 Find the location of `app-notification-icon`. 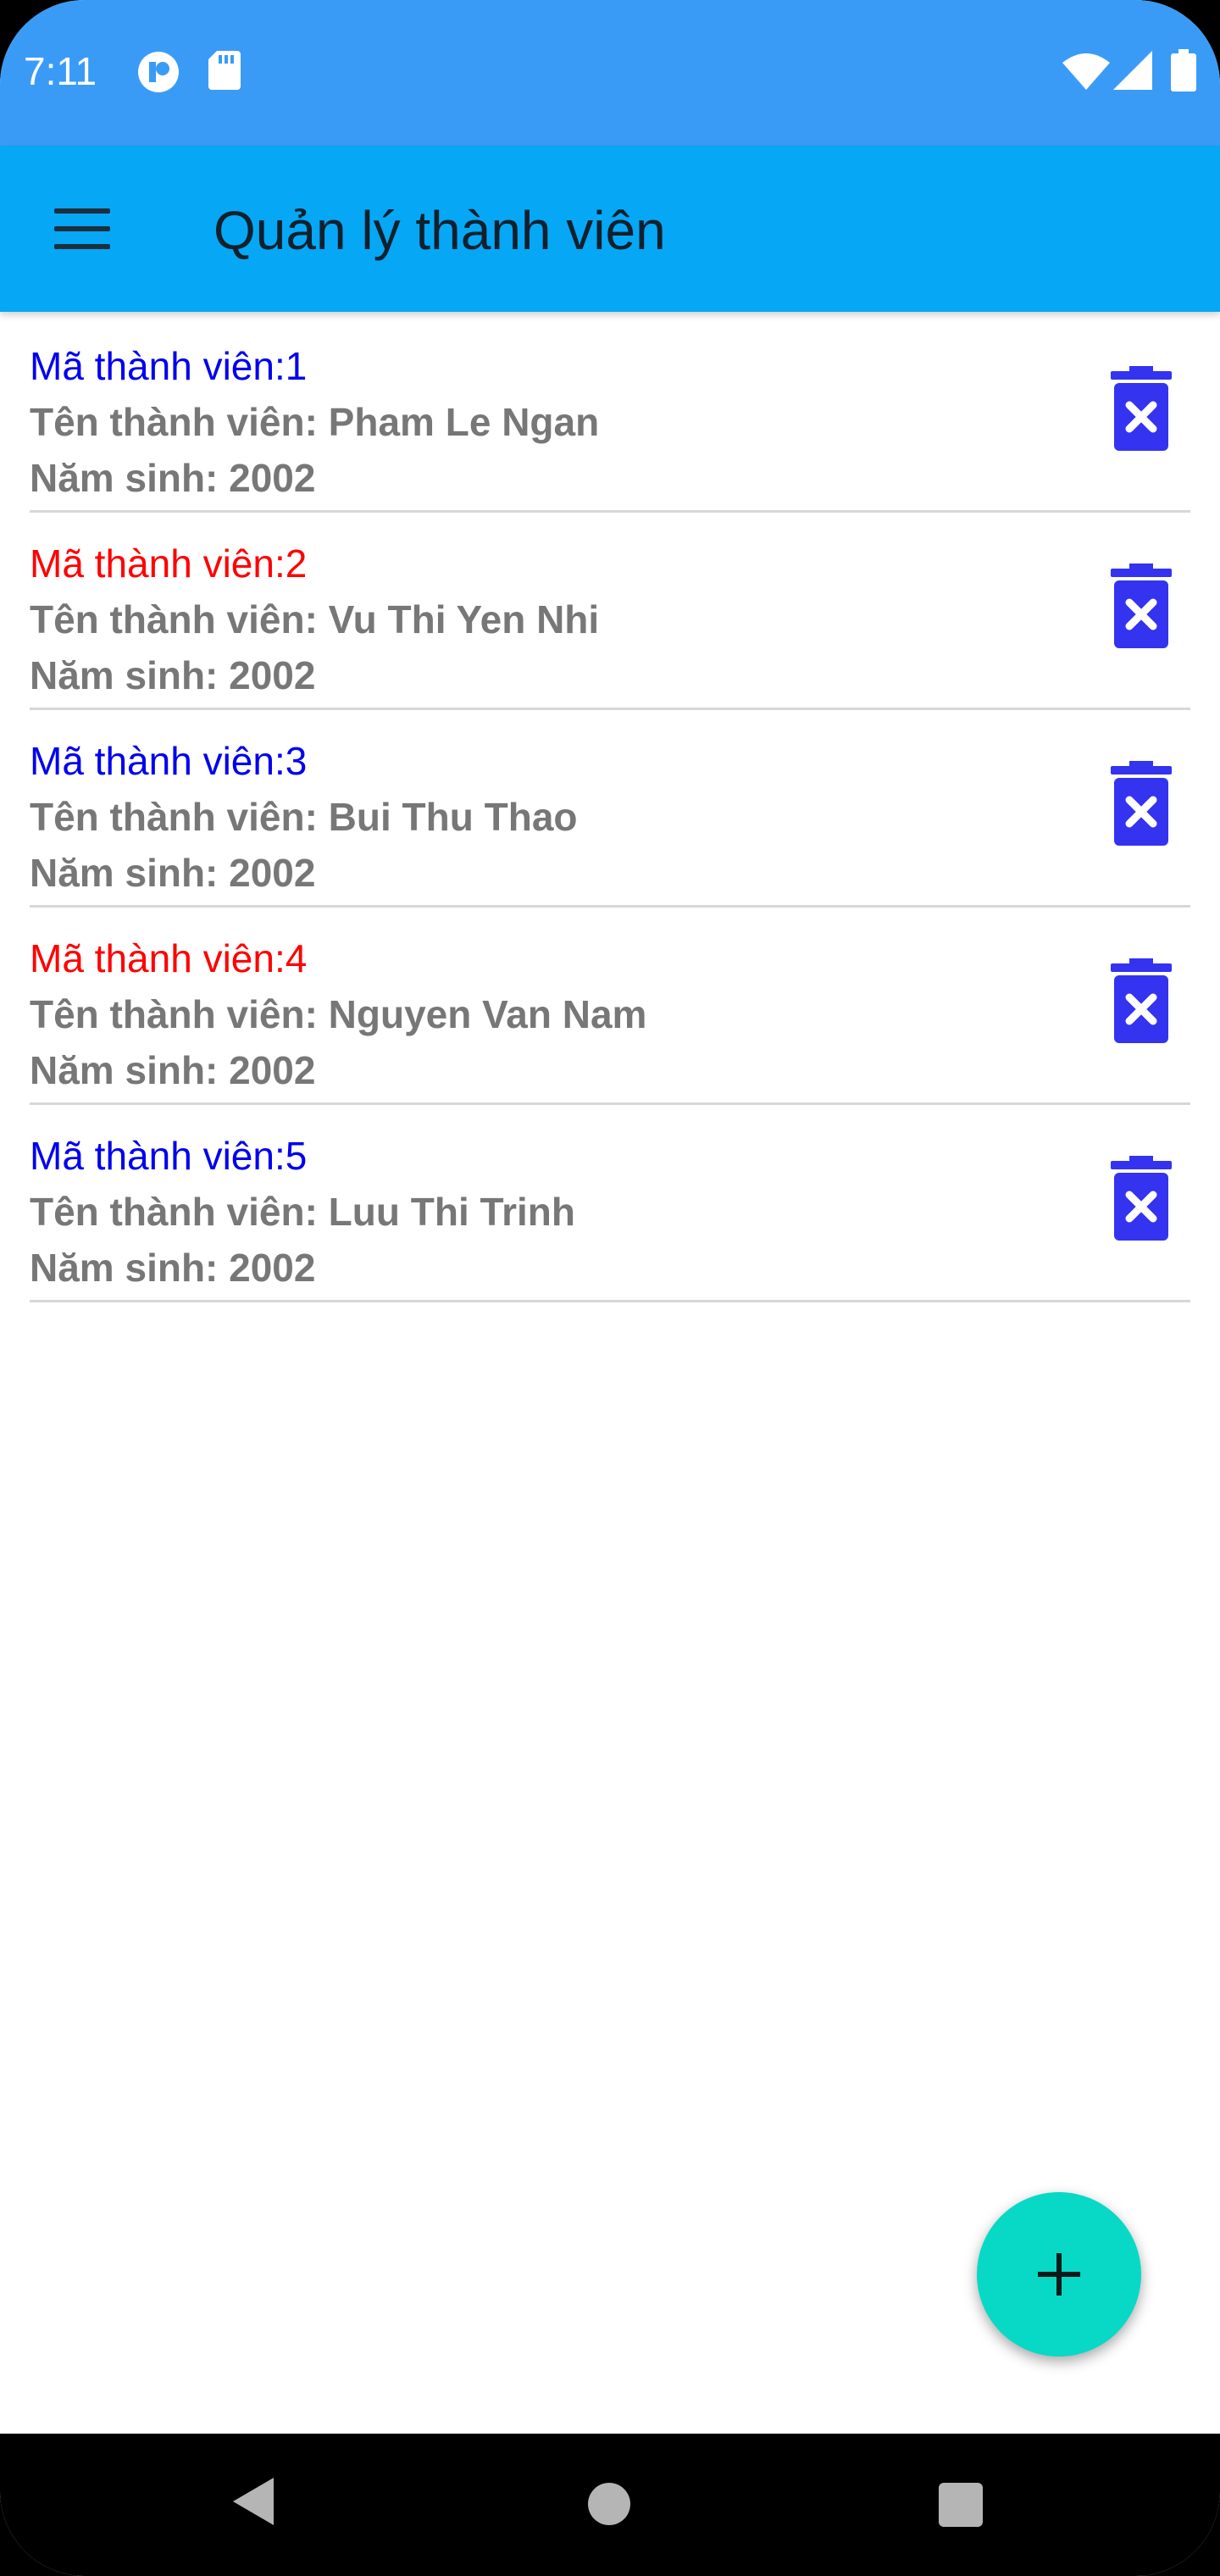

app-notification-icon is located at coordinates (158, 74).